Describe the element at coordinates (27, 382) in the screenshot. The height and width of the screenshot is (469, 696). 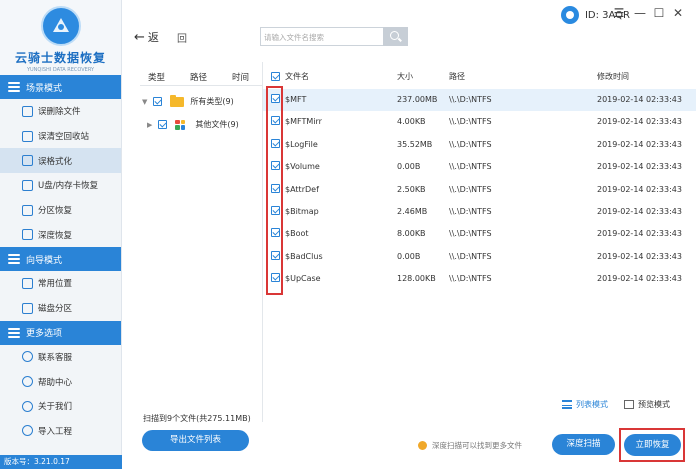
I see `help-icon` at that location.